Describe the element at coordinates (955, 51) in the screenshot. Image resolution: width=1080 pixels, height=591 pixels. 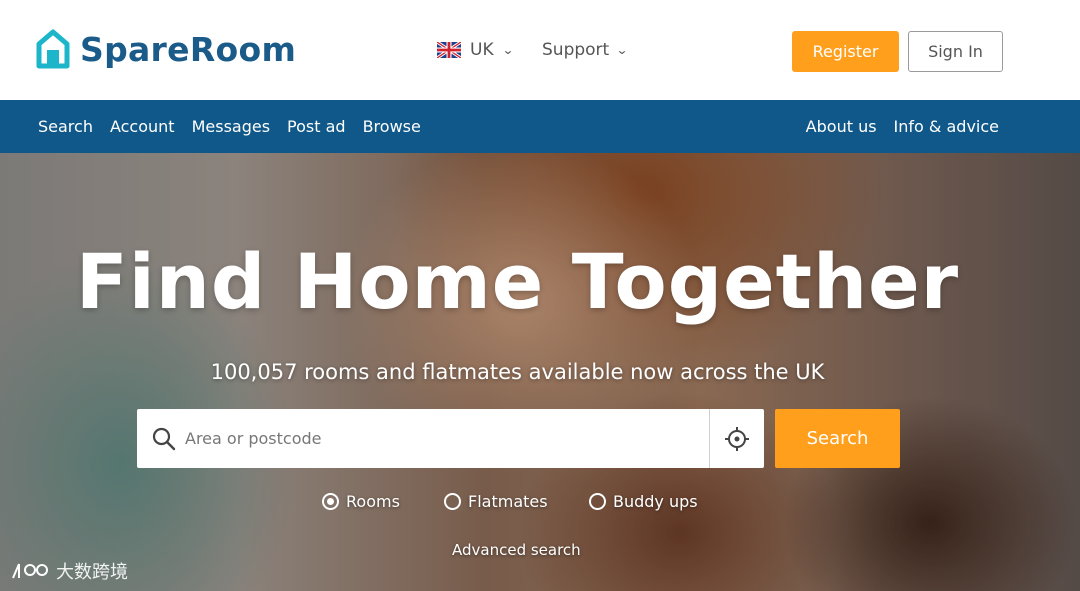
I see `sign-in-button: Sign In` at that location.